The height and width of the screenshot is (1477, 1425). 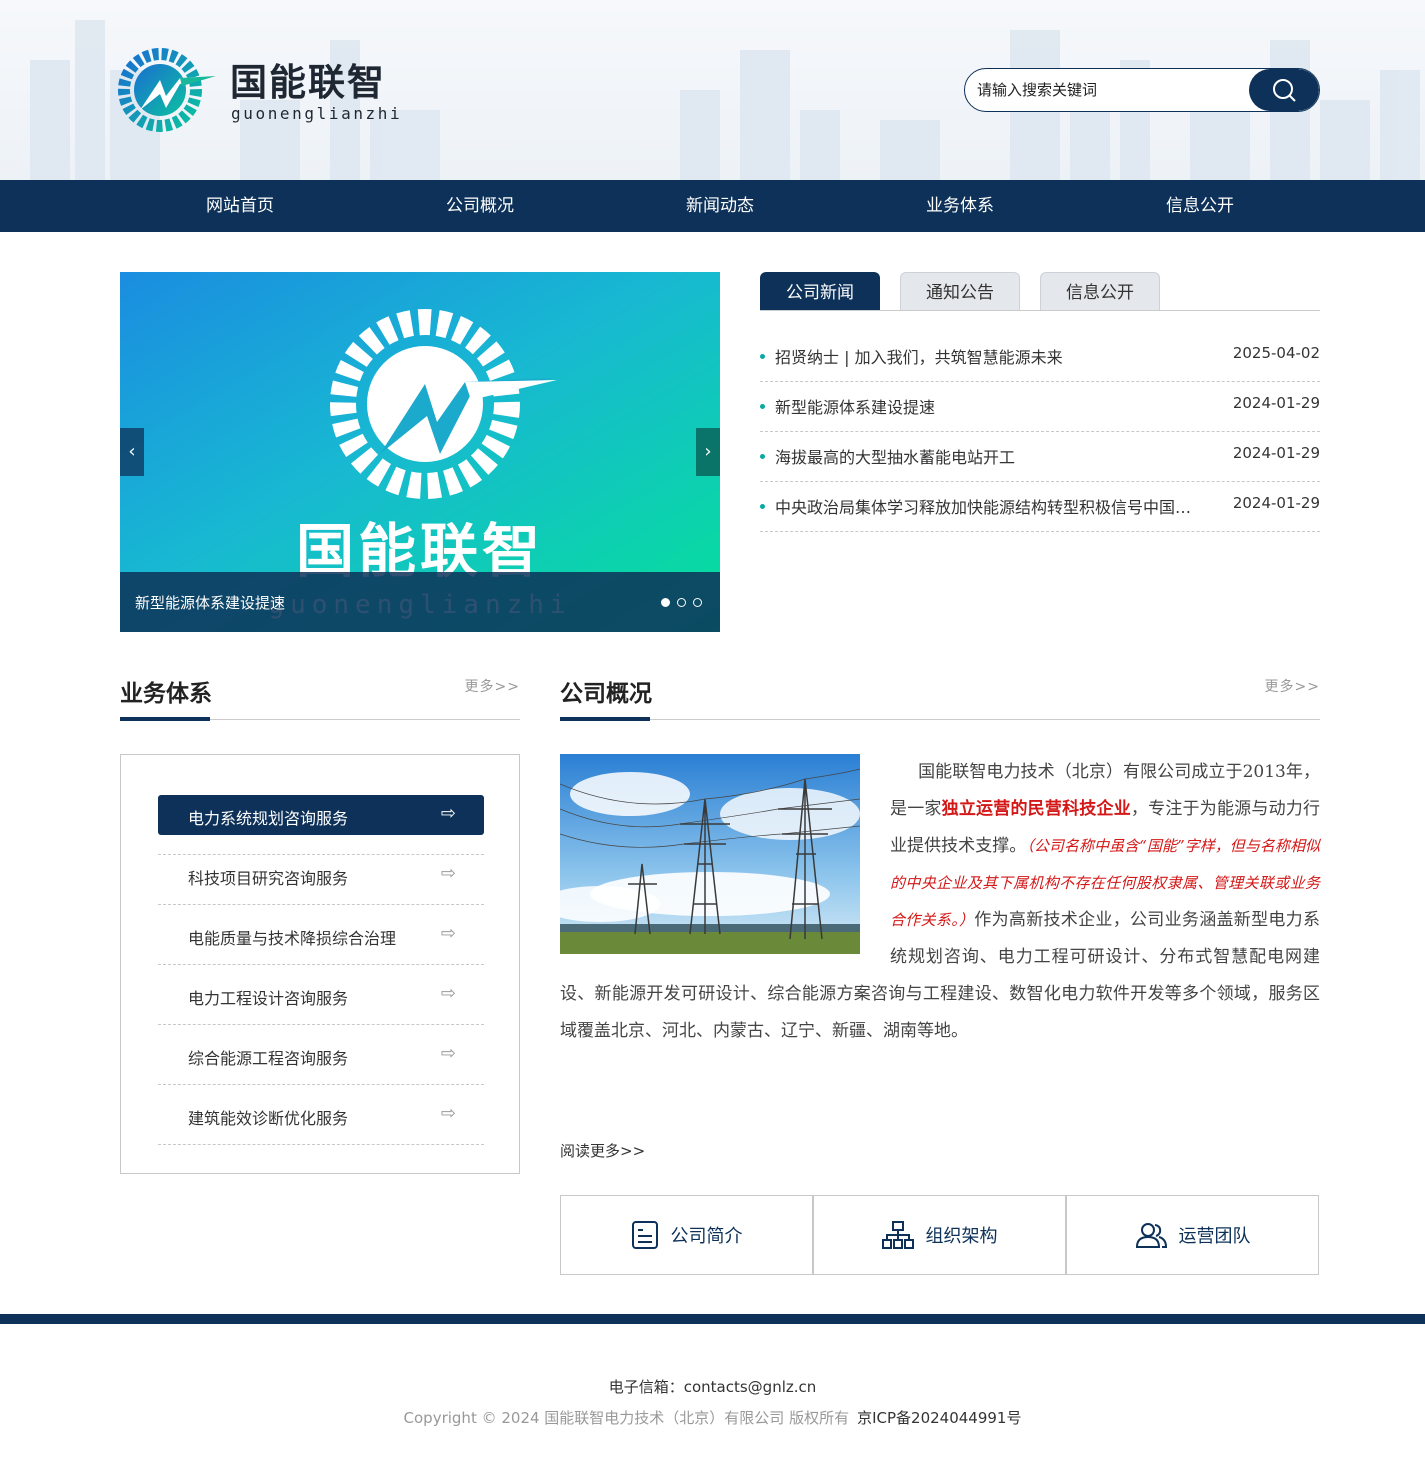 I want to click on footer-icp-link: 京ICP备2024044991号, so click(x=939, y=1418).